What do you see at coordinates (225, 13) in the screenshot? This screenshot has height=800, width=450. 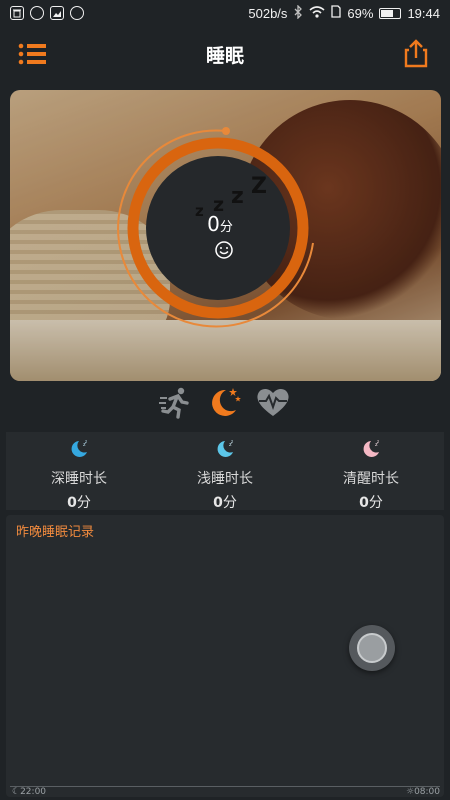 I see `status-bar: 502b/s 69% 19:44` at bounding box center [225, 13].